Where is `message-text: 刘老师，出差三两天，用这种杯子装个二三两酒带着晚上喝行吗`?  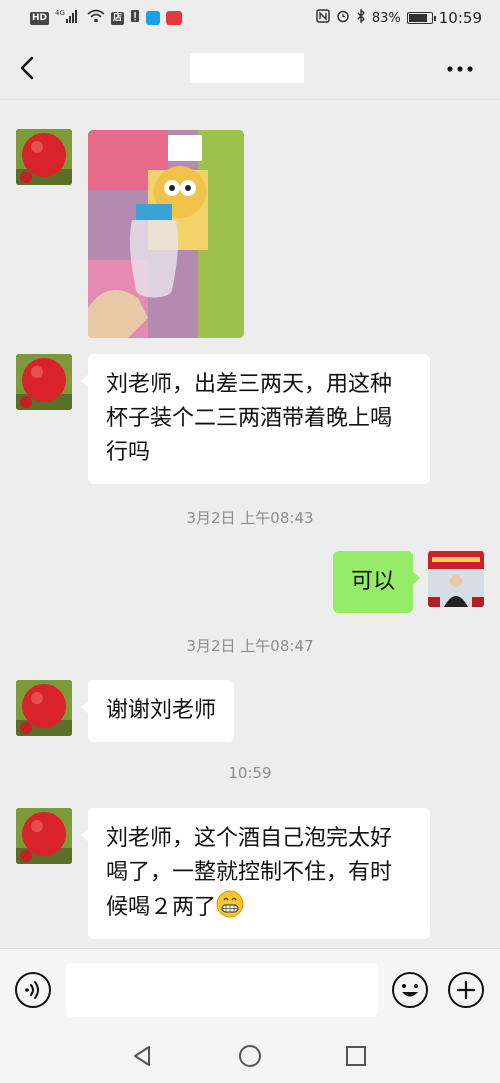 message-text: 刘老师，出差三两天，用这种杯子装个二三两酒带着晚上喝行吗 is located at coordinates (249, 418).